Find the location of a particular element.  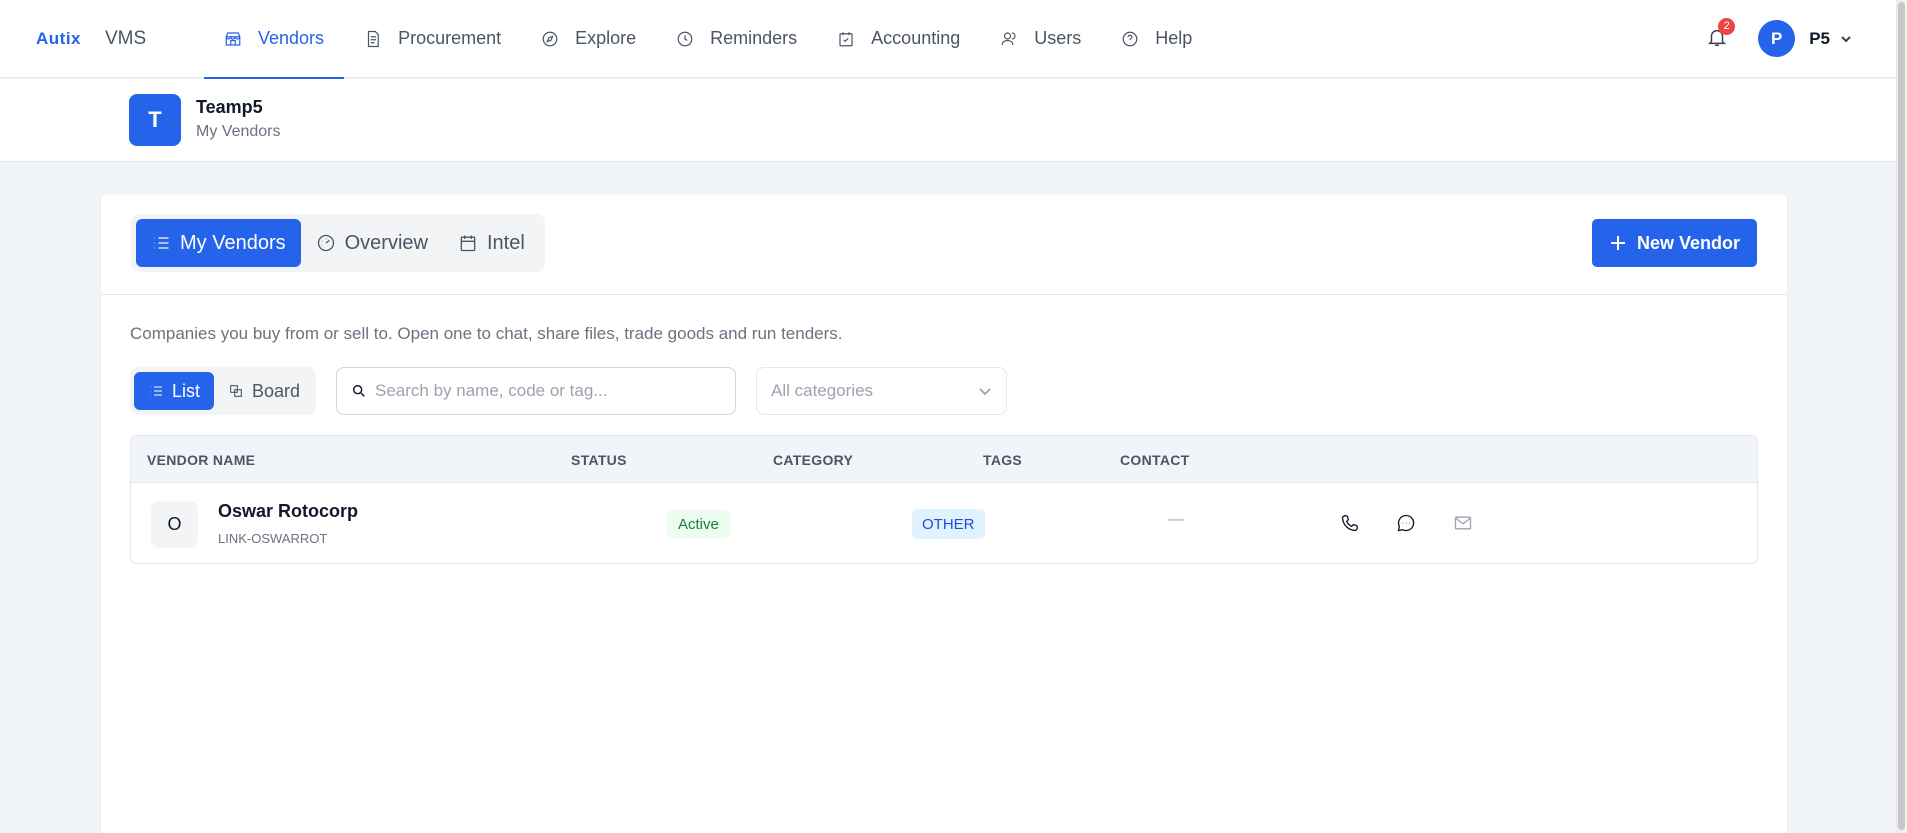

document-icon is located at coordinates (373, 38).